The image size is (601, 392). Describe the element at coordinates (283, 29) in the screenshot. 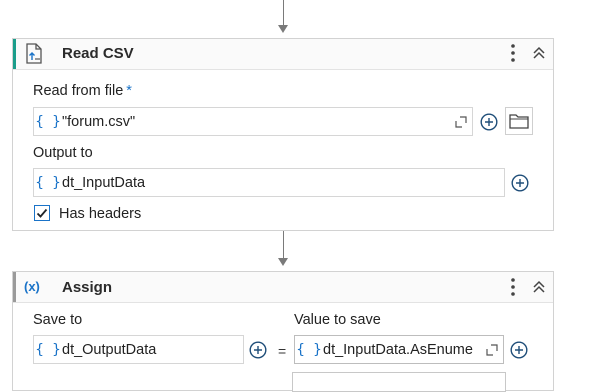

I see `connector-arrow-top` at that location.